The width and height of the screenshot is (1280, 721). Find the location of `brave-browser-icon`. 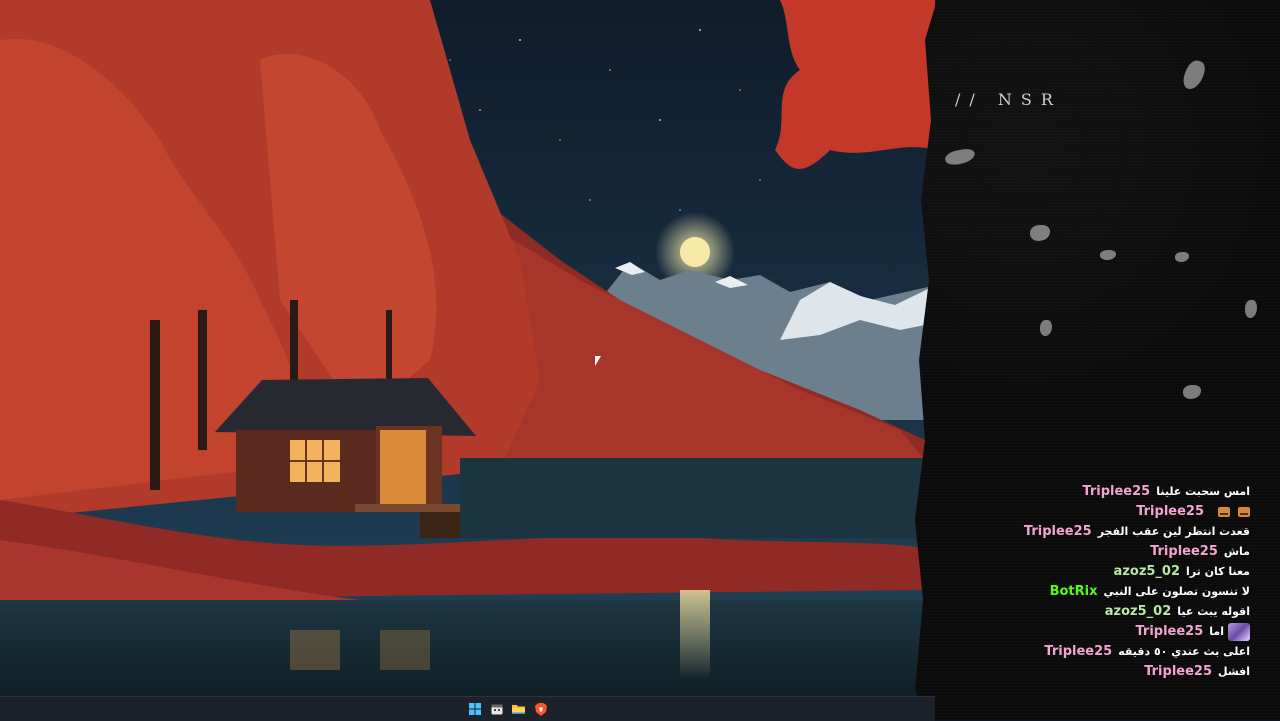

brave-browser-icon is located at coordinates (540, 709).